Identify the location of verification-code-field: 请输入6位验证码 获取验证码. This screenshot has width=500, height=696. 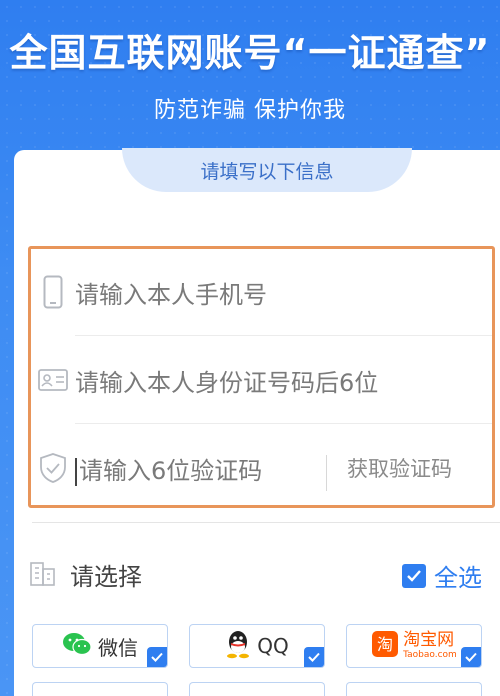
(261, 468).